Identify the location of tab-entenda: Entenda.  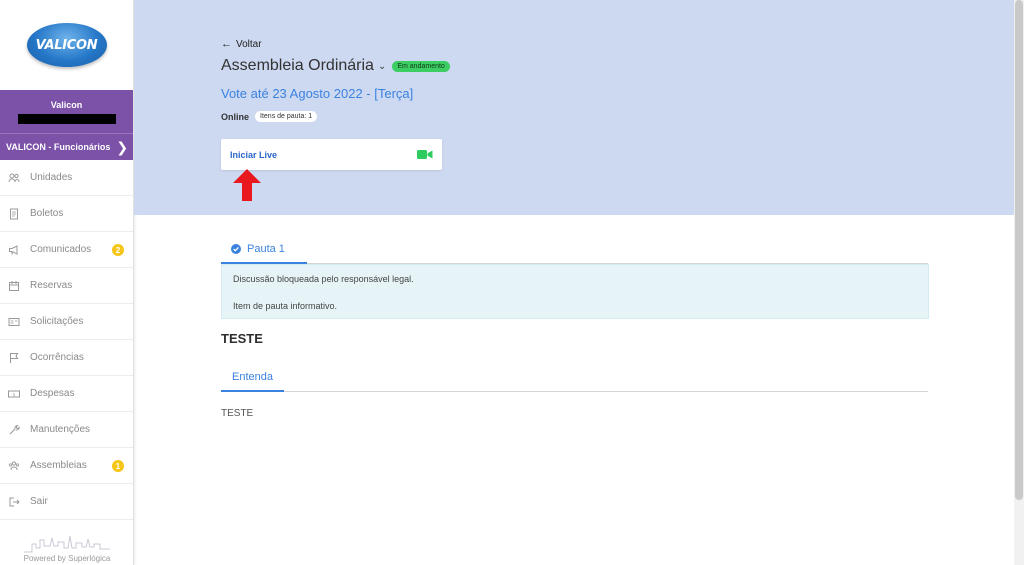
(252, 377).